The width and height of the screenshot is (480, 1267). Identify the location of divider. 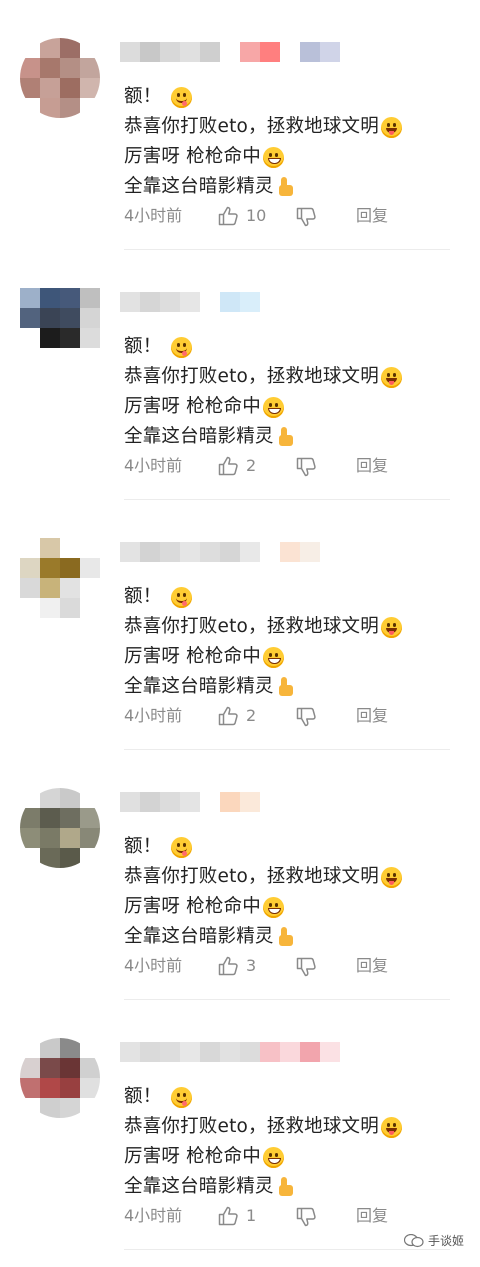
(287, 1249).